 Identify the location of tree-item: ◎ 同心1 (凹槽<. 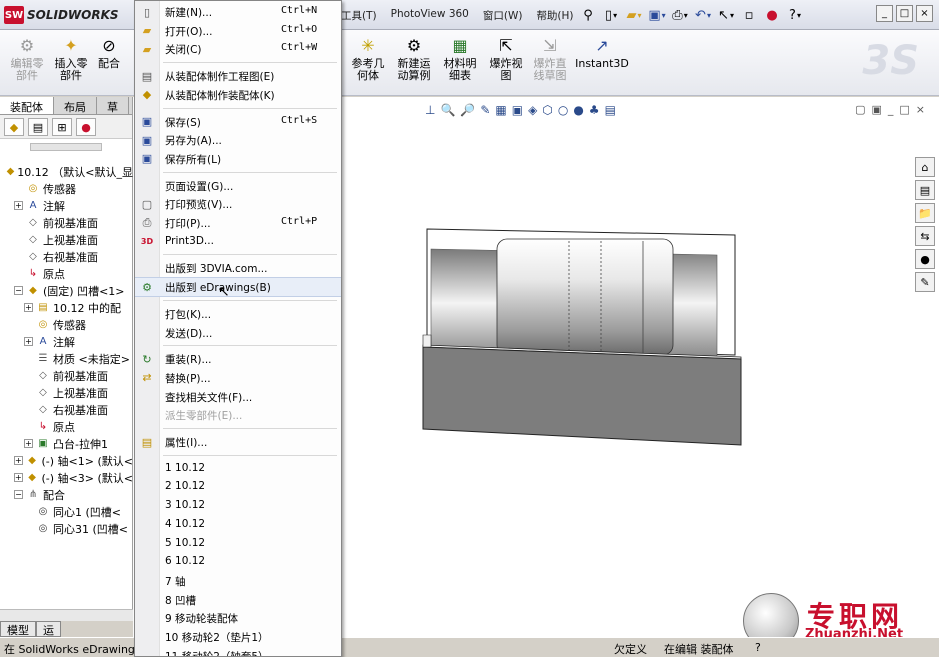
(66, 511).